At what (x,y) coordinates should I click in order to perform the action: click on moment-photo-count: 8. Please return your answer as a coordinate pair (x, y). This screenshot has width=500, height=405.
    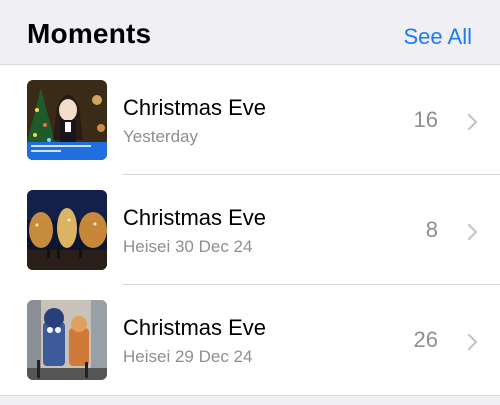
    Looking at the image, I should click on (431, 229).